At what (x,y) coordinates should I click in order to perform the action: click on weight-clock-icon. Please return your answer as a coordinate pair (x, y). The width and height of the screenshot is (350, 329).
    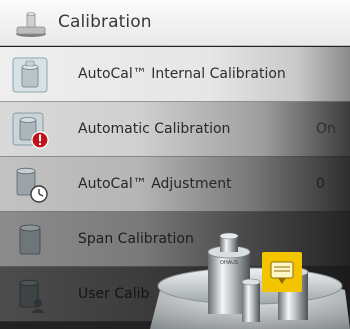
    Looking at the image, I should click on (32, 185).